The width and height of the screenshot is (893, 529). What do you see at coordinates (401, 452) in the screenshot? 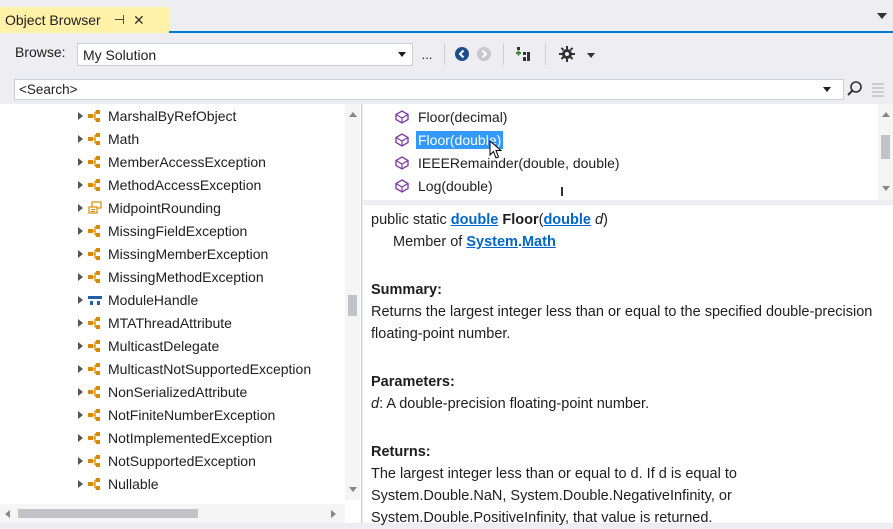
I see `returns-heading: Returns:` at bounding box center [401, 452].